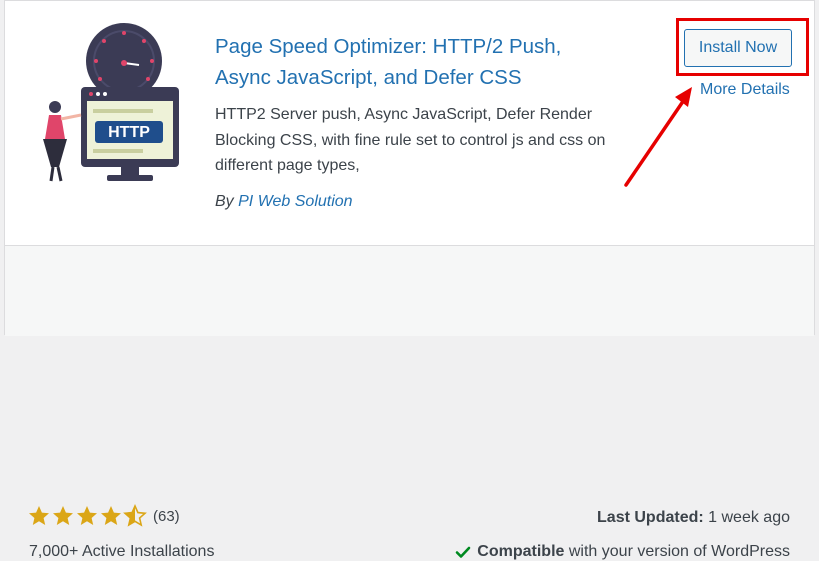  What do you see at coordinates (122, 551) in the screenshot?
I see `active-installs: 7,000+ Active Installations` at bounding box center [122, 551].